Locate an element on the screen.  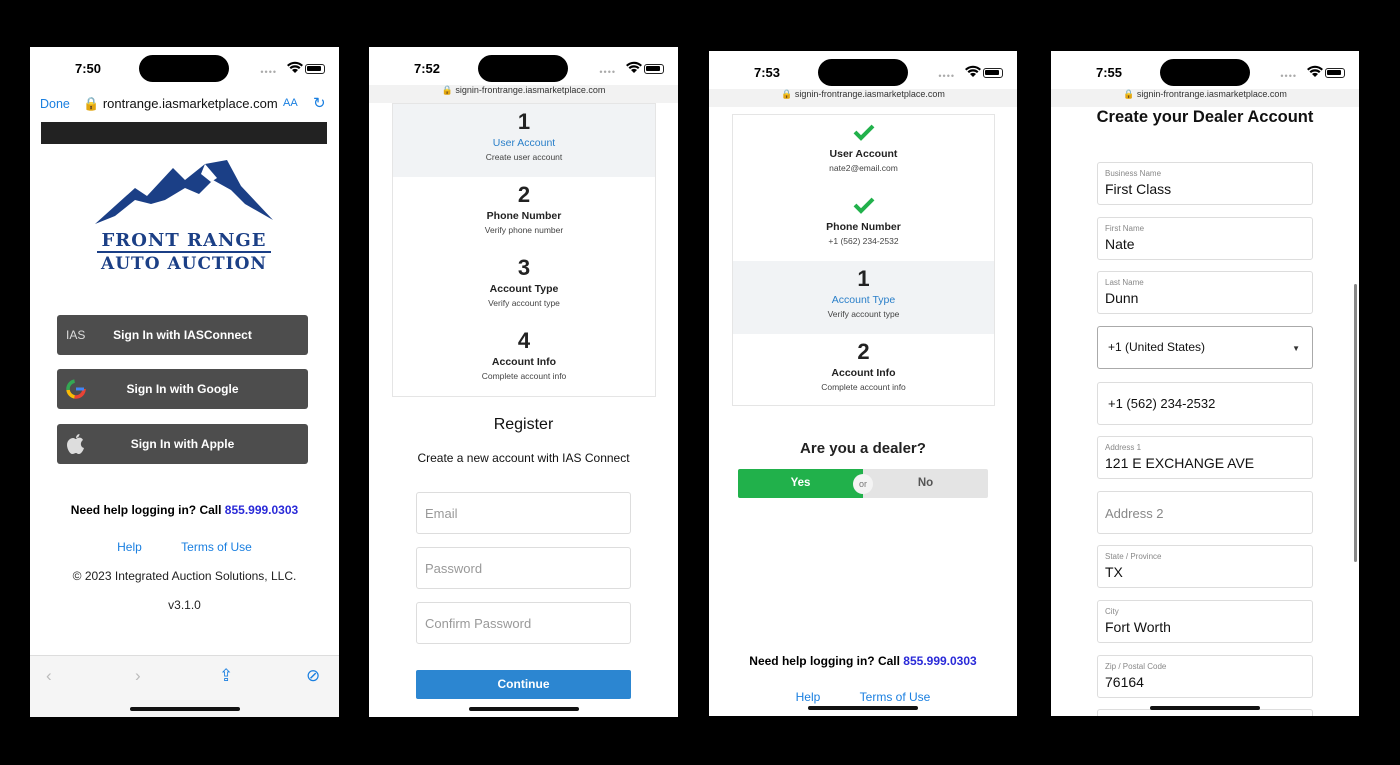
check-icon is located at coordinates (863, 205).